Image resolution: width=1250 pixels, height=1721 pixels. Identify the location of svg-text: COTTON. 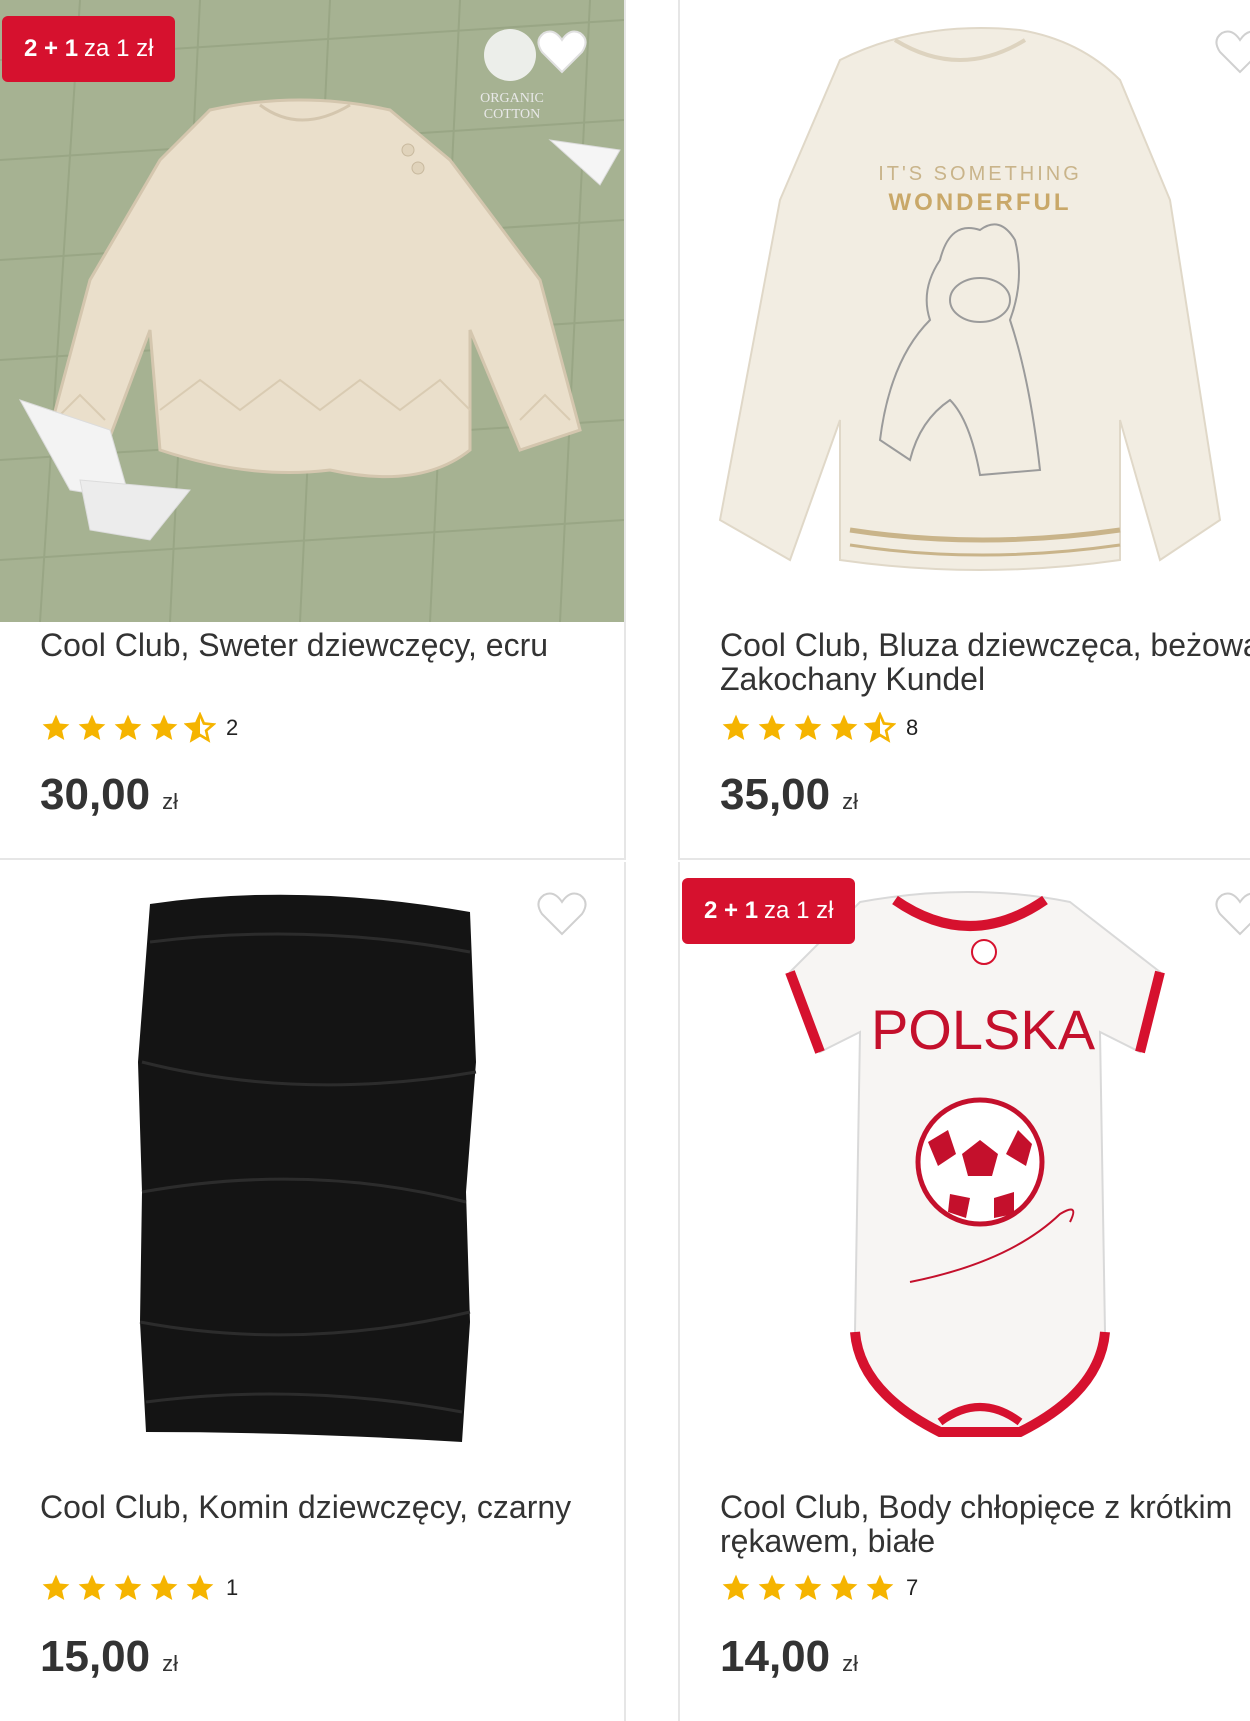
(512, 114).